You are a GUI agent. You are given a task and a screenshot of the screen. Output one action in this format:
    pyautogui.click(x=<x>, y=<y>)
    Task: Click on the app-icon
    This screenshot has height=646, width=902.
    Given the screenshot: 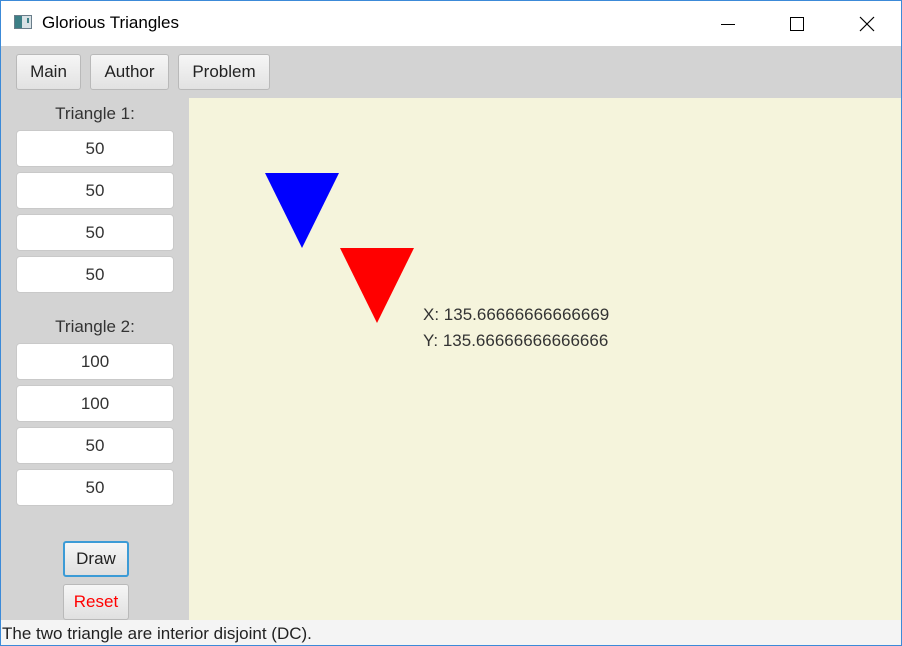 What is the action you would take?
    pyautogui.click(x=23, y=22)
    